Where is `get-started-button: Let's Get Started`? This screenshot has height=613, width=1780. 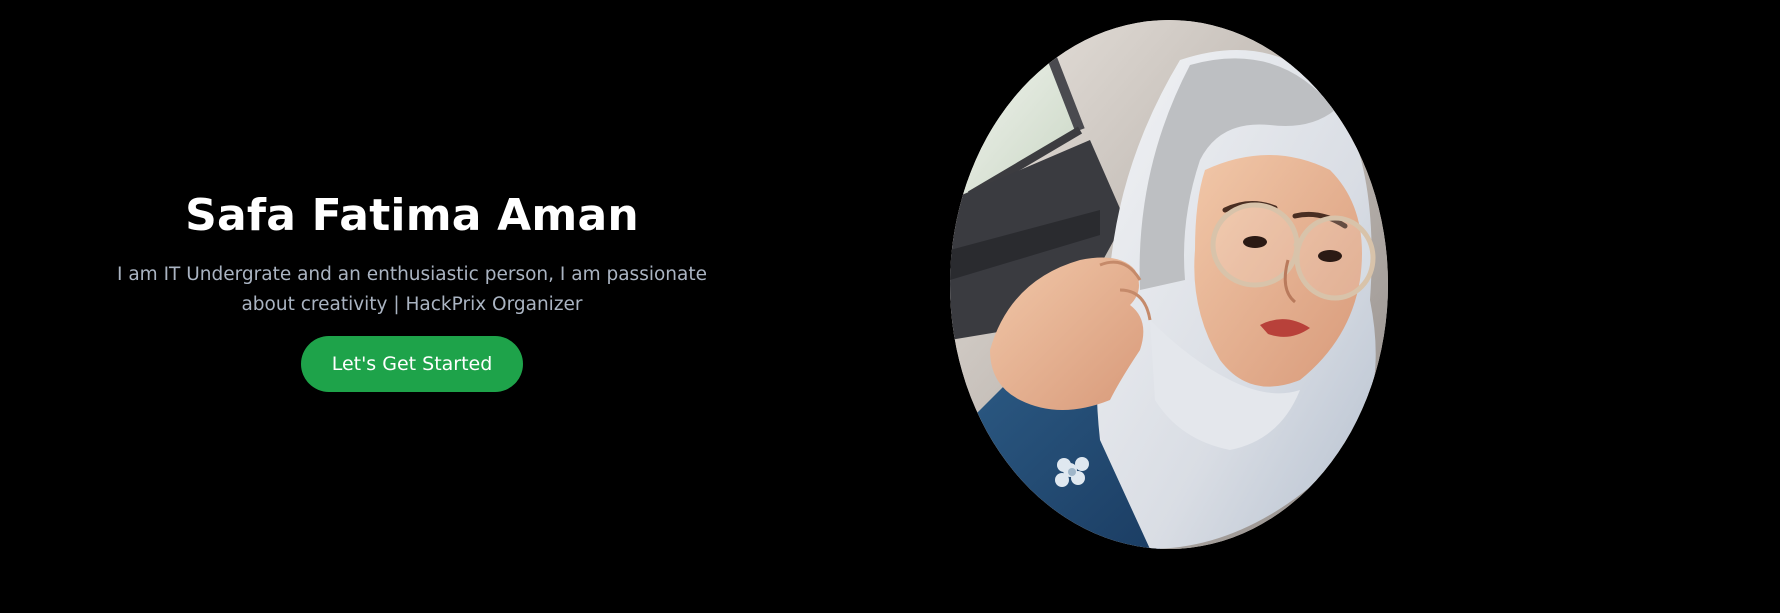
get-started-button: Let's Get Started is located at coordinates (412, 364).